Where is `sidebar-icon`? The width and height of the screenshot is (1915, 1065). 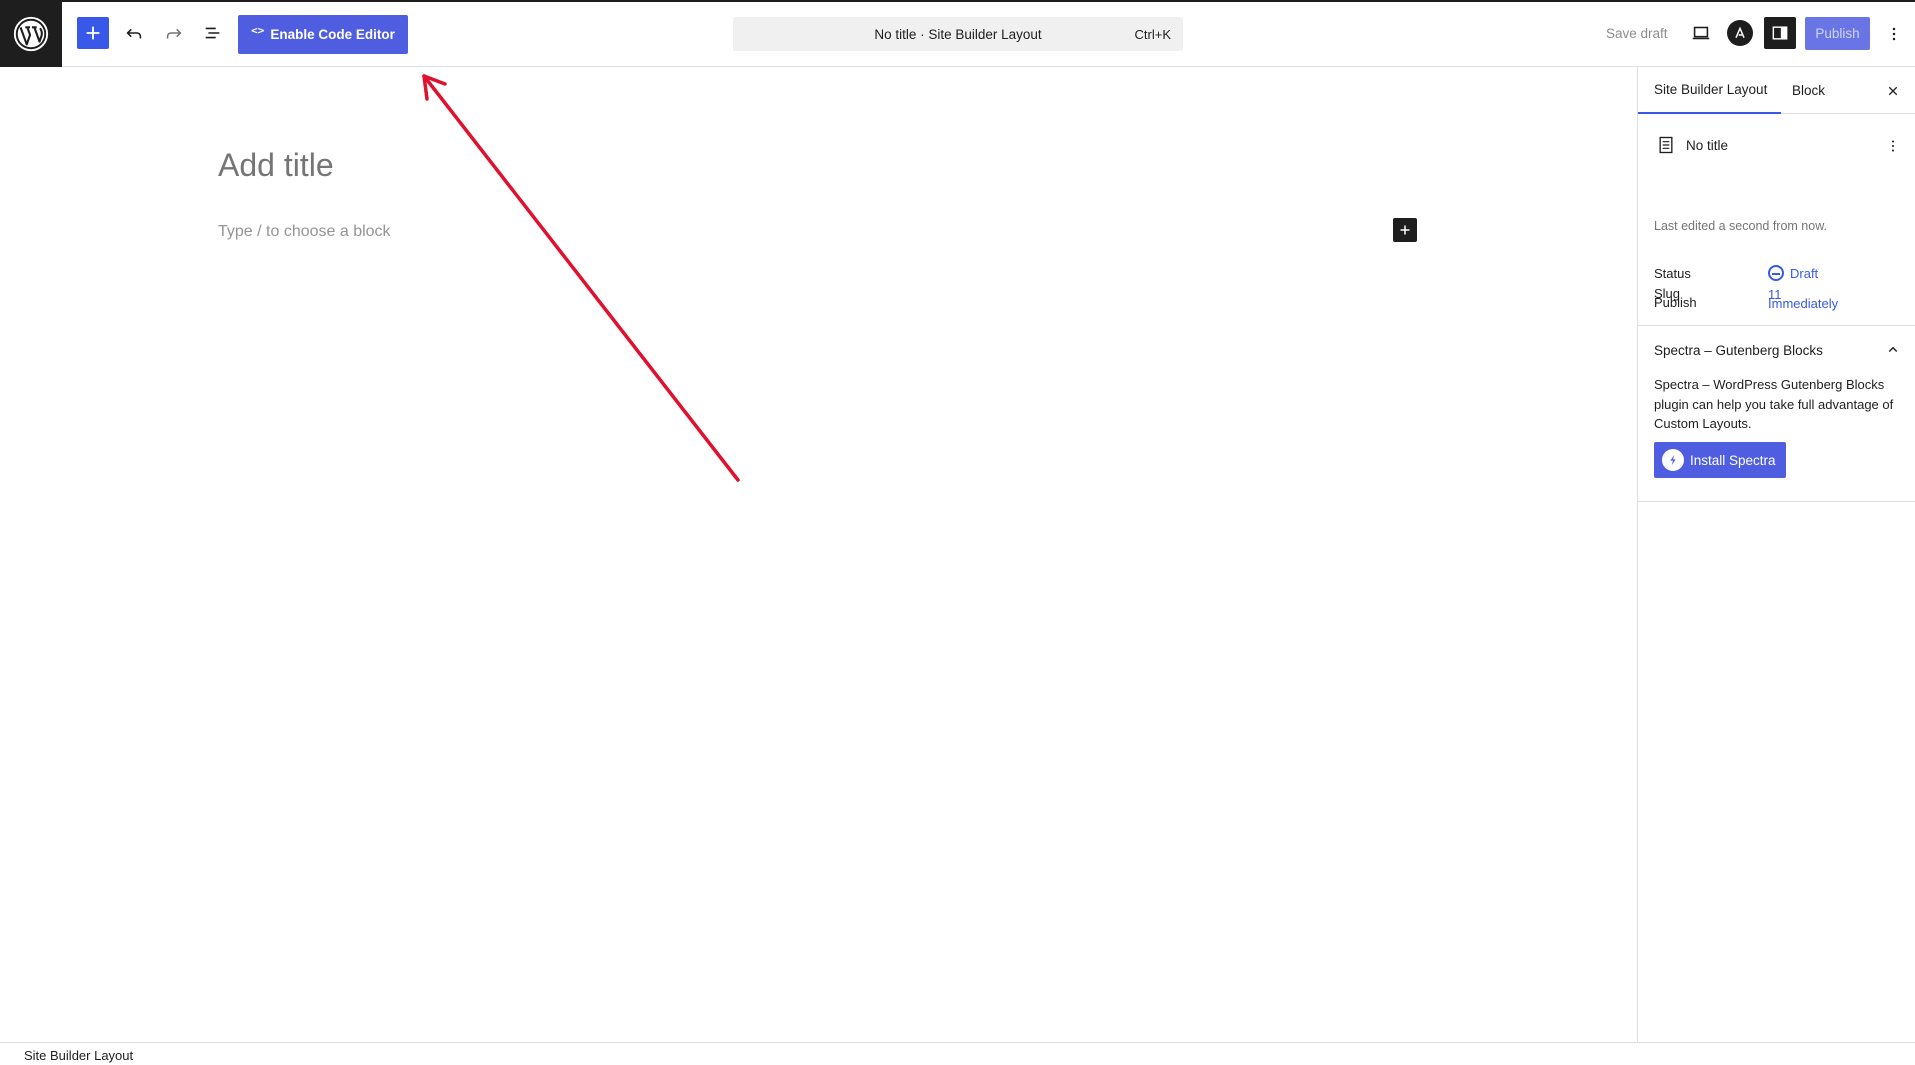
sidebar-icon is located at coordinates (1780, 33).